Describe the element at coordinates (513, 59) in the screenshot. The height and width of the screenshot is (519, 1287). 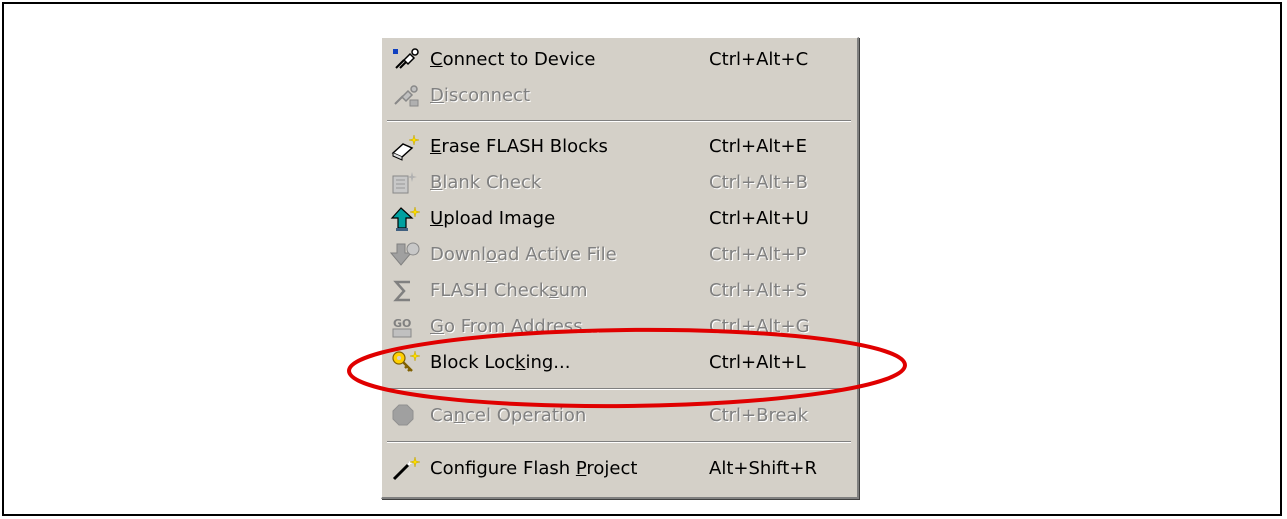
I see `menu-item-label: Connect to Device` at that location.